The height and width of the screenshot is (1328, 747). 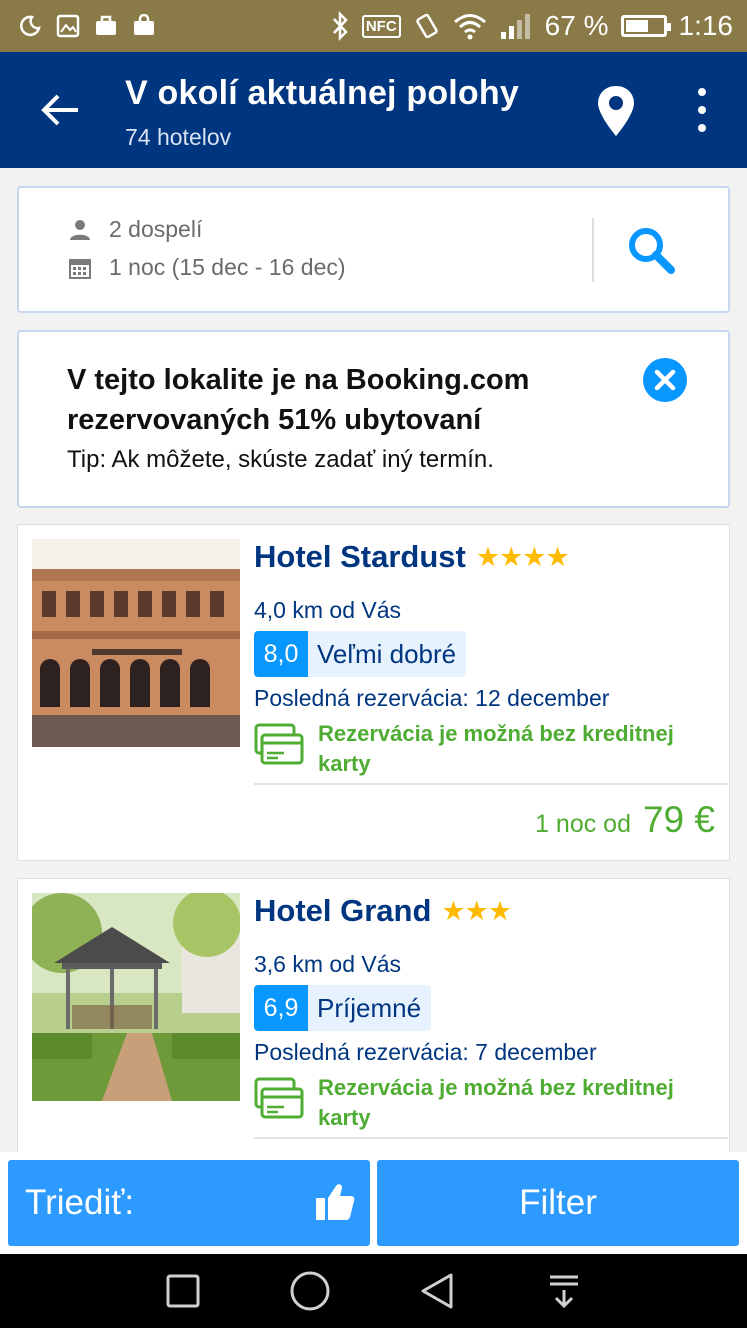 What do you see at coordinates (678, 819) in the screenshot?
I see `price-value: 79 €` at bounding box center [678, 819].